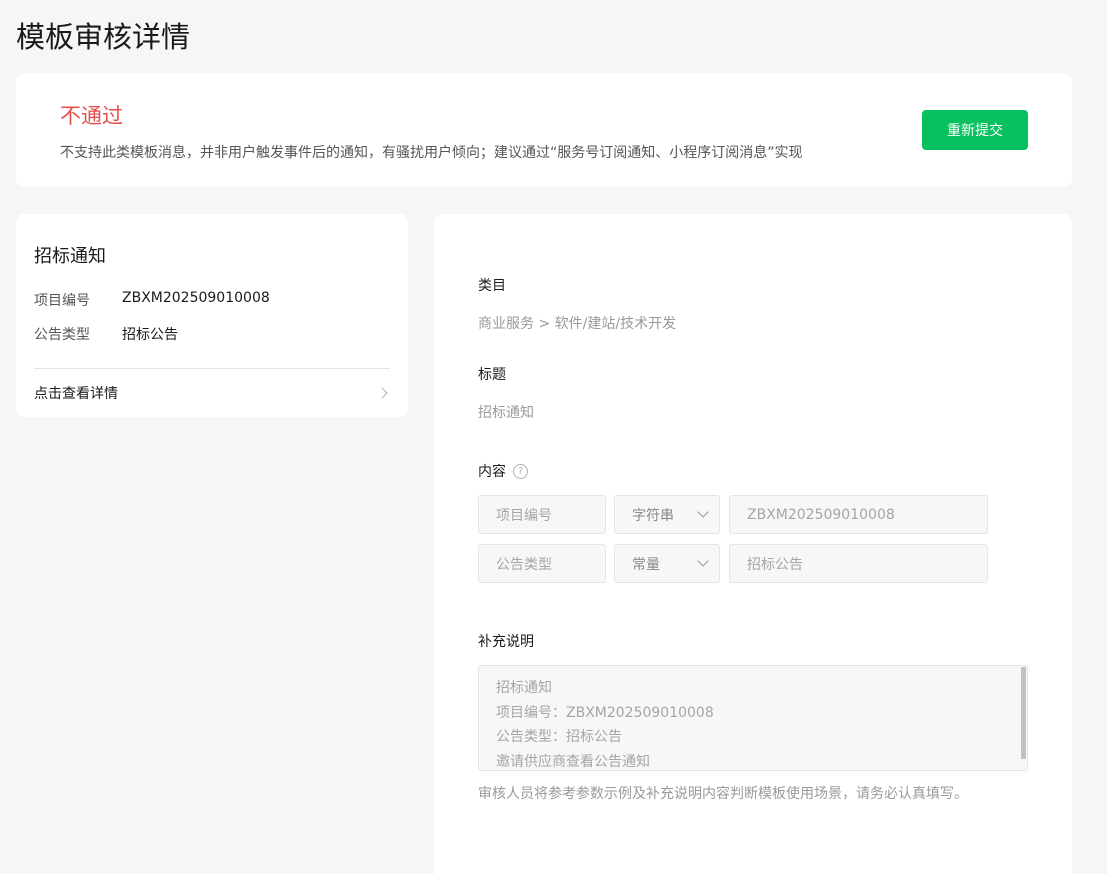 Image resolution: width=1107 pixels, height=874 pixels. I want to click on param-type-value: 字符串, so click(653, 515).